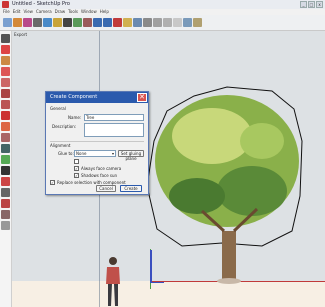 This screenshot has width=325, height=307. I want to click on tree-foliage-light, so click(212, 136).